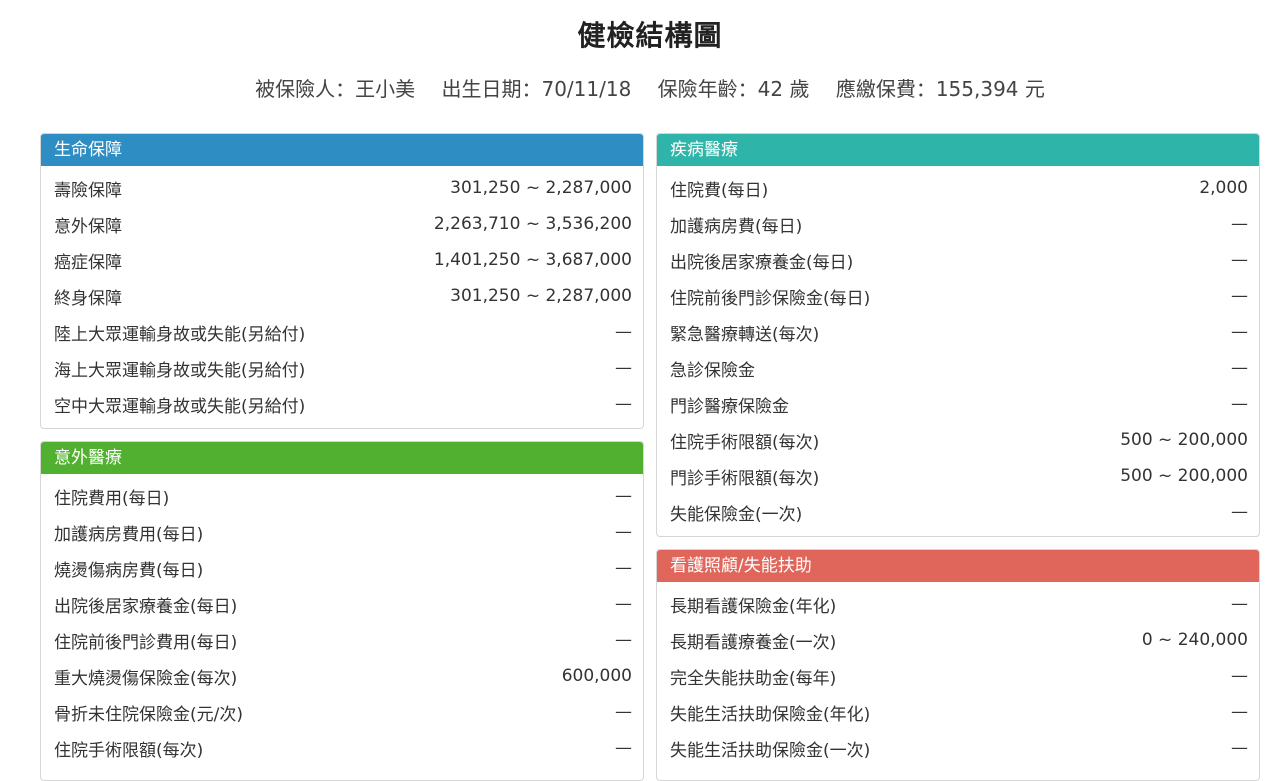  What do you see at coordinates (958, 748) in the screenshot?
I see `benefit-row: 失能生活扶助保險金(一次) —` at bounding box center [958, 748].